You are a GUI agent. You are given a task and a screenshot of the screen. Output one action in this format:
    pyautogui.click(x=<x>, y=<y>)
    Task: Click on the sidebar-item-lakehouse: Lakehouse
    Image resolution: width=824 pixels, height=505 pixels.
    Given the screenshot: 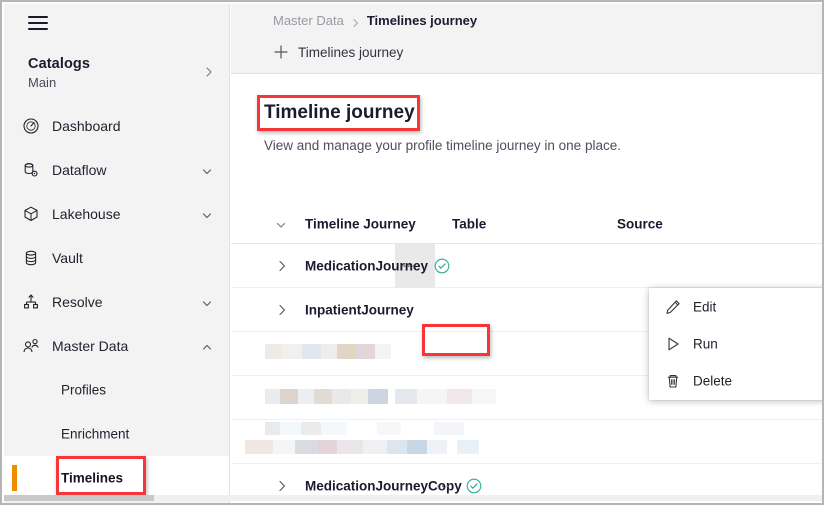 What is the action you would take?
    pyautogui.click(x=116, y=214)
    